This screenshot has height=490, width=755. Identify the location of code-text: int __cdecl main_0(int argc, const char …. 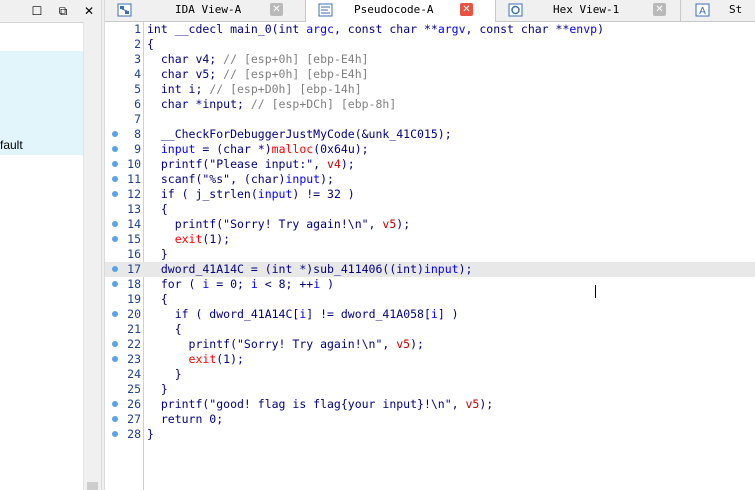
(376, 29).